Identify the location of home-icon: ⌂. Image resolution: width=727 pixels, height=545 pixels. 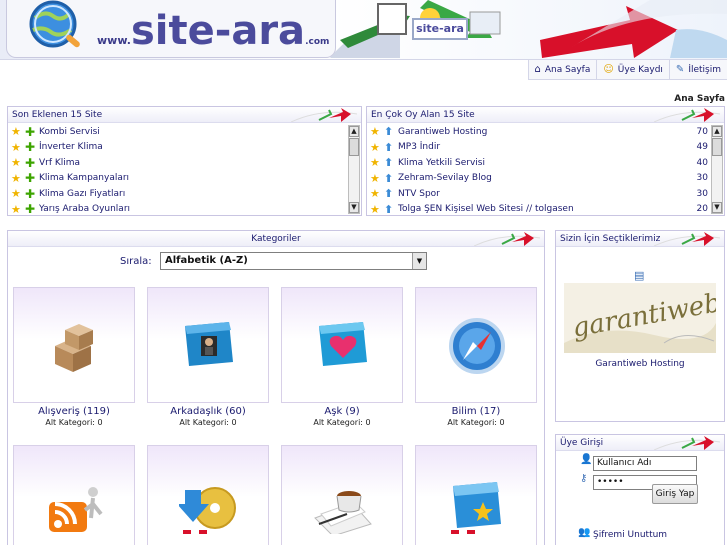
(537, 69).